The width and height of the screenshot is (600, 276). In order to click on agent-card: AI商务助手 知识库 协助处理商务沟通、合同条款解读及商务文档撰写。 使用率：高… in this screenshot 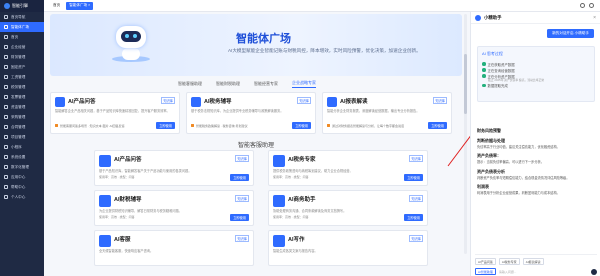, I will do `click(348, 208)`.